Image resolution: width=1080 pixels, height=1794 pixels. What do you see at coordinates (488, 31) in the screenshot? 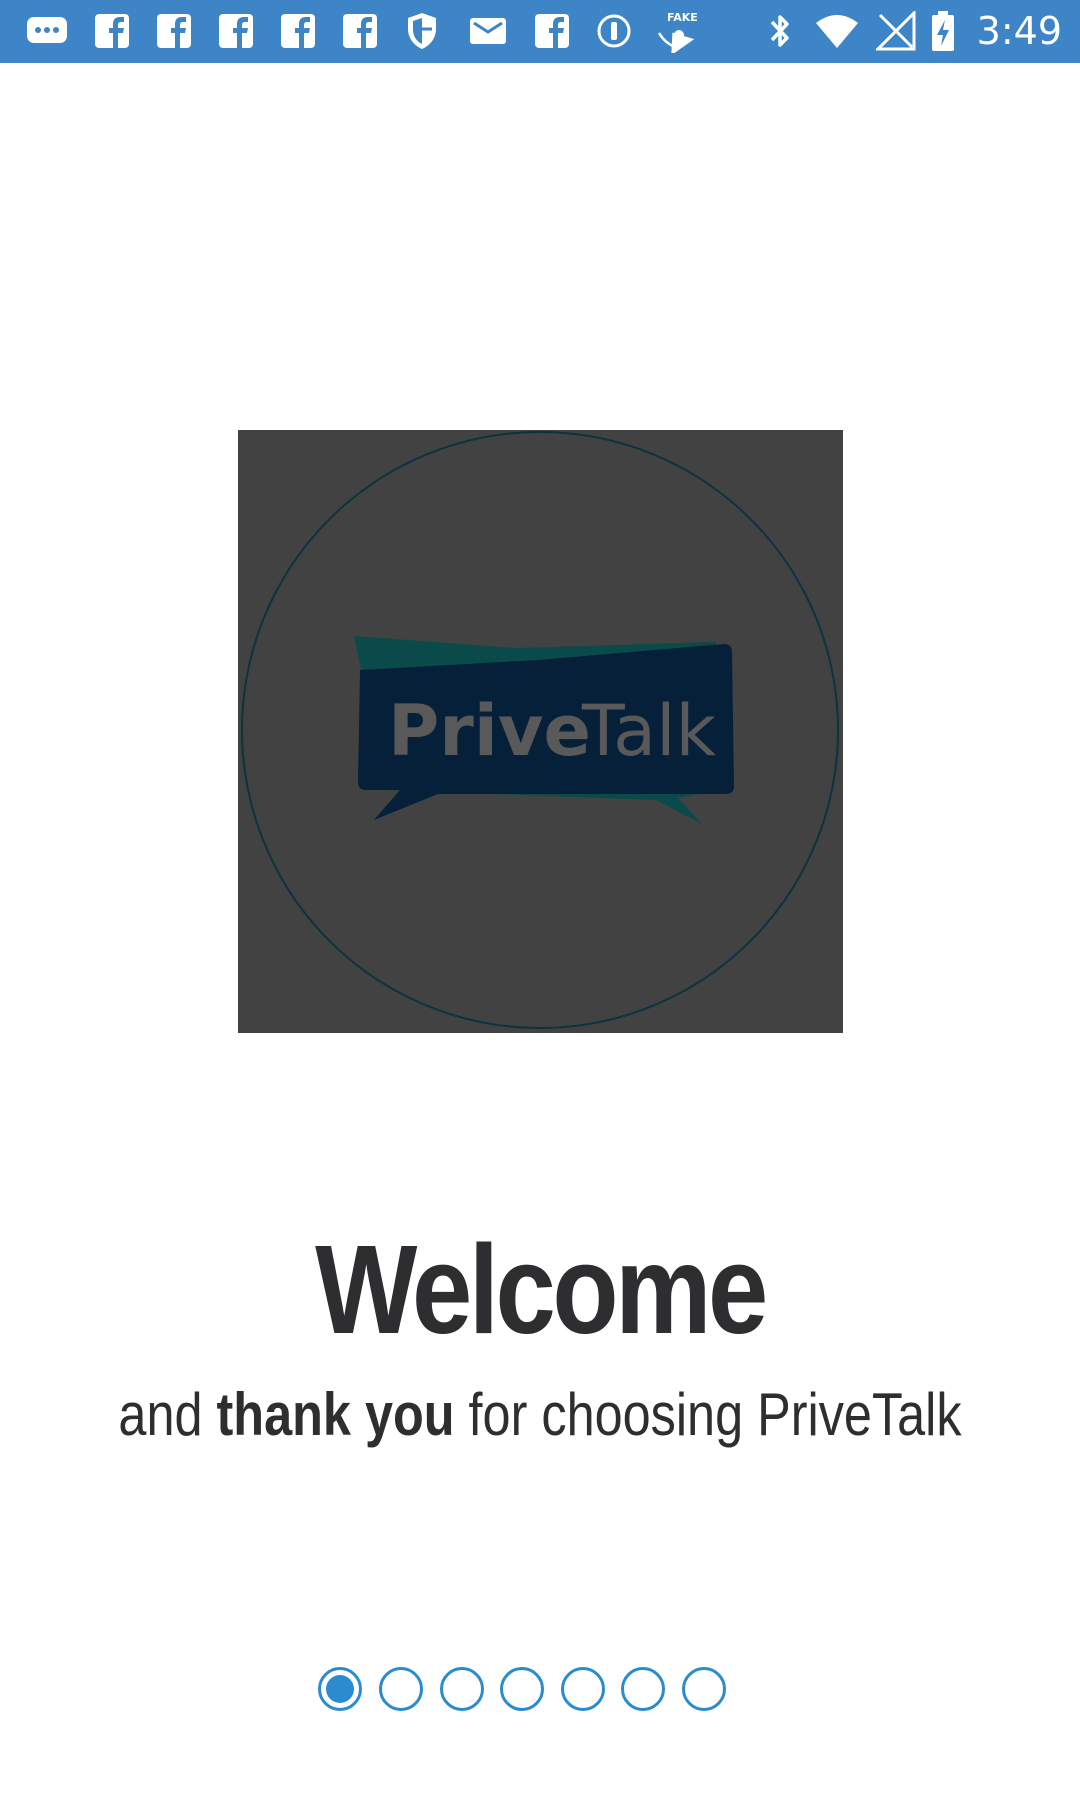
I see `mail-icon` at bounding box center [488, 31].